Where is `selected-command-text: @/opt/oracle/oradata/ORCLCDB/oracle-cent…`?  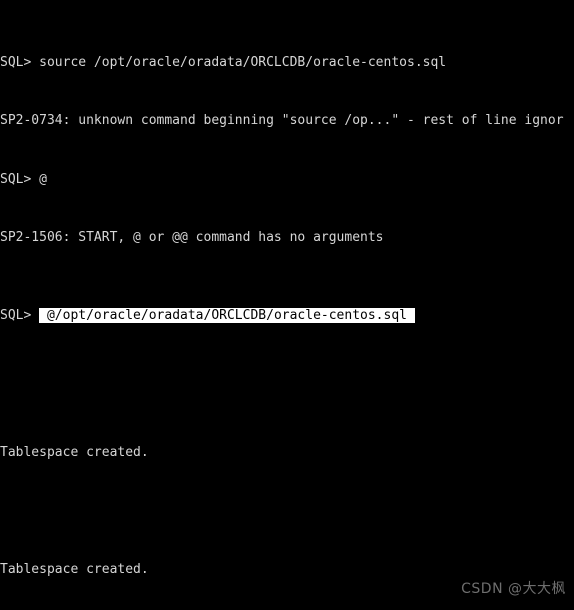
selected-command-text: @/opt/oracle/oradata/ORCLCDB/oracle-cent… is located at coordinates (223, 315).